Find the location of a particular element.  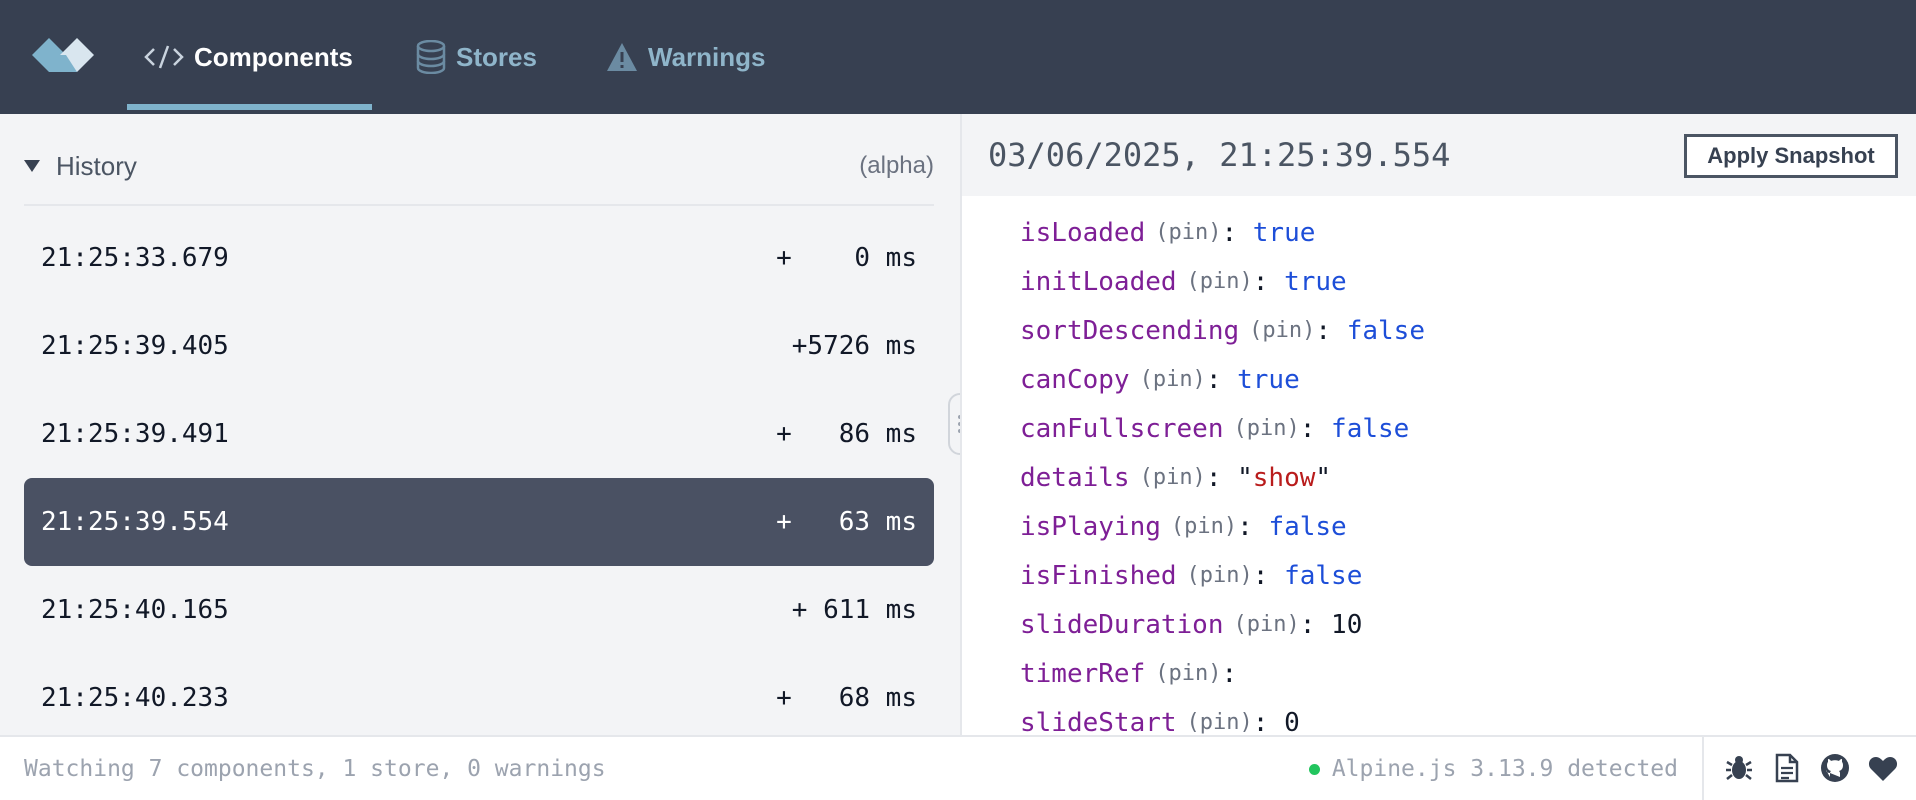

active-tab-indicator is located at coordinates (249, 107).